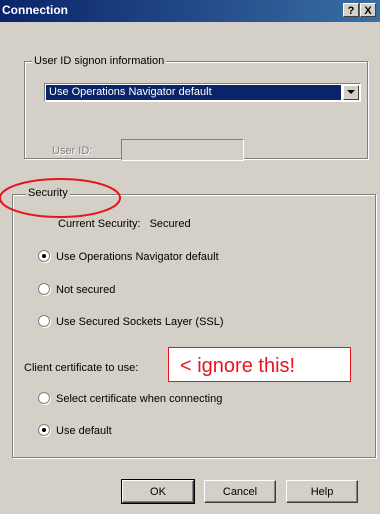 The height and width of the screenshot is (514, 380). What do you see at coordinates (84, 431) in the screenshot?
I see `radio-label: Use default` at bounding box center [84, 431].